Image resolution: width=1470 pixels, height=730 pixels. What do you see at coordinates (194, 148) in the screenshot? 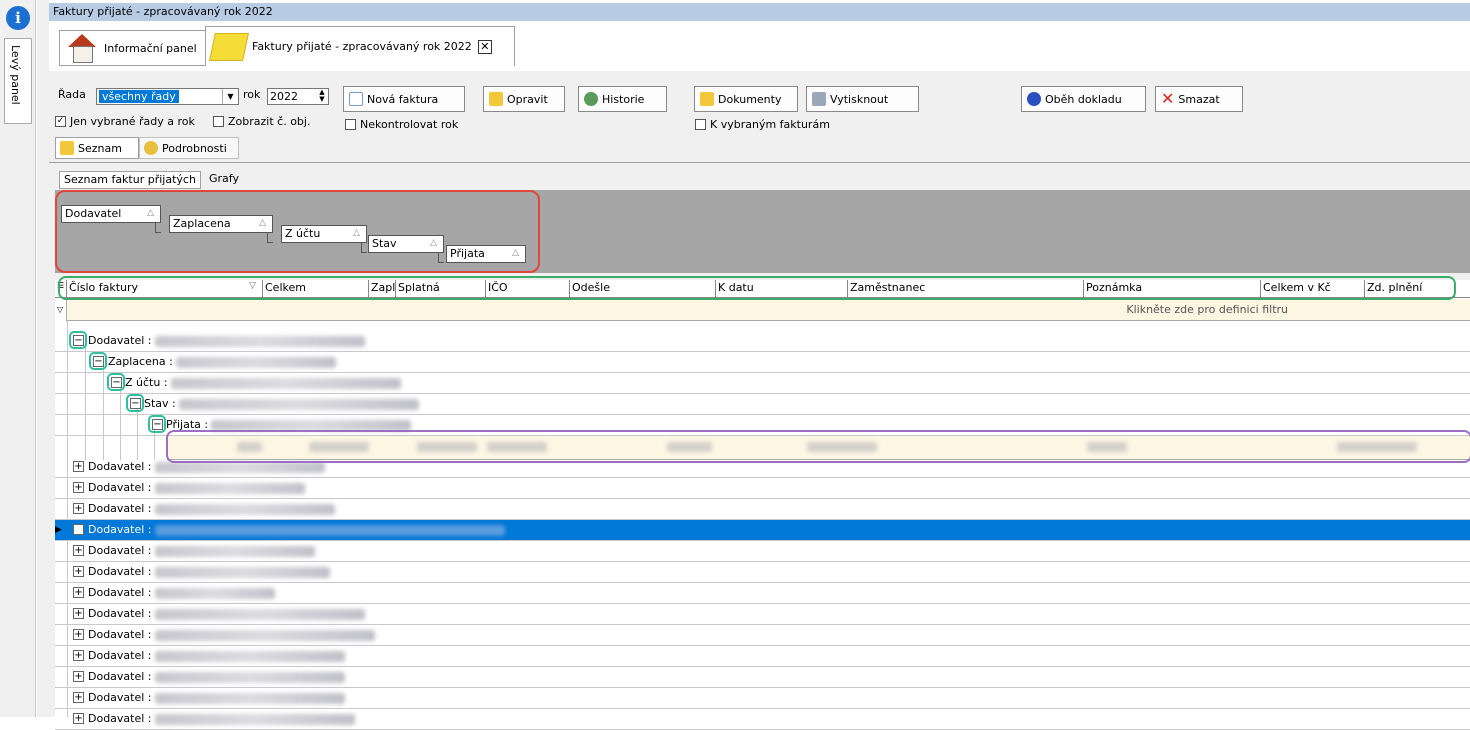
I see `podrobnosti-label: Podrobnosti` at bounding box center [194, 148].